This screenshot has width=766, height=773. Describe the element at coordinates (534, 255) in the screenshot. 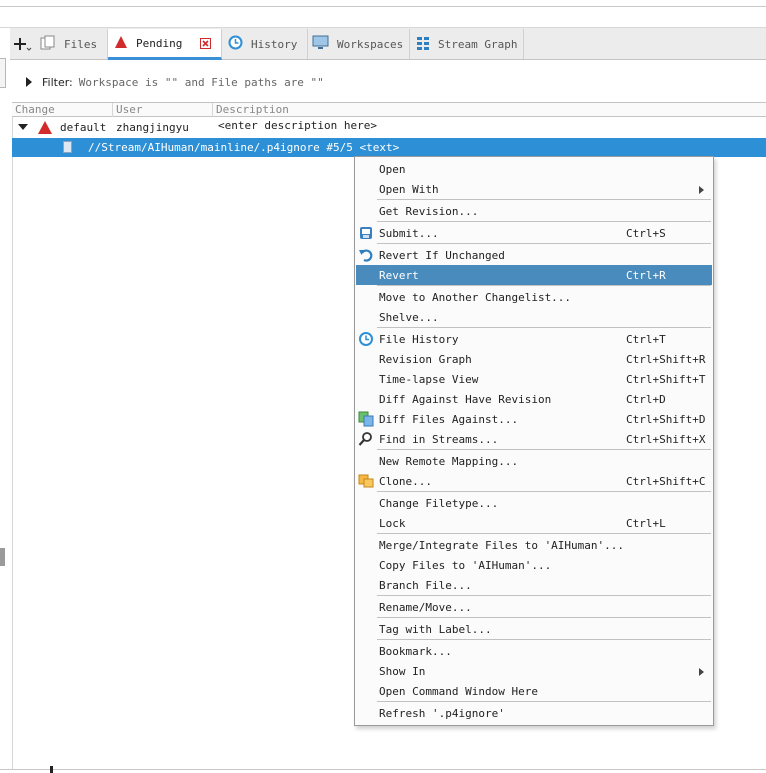

I see `menu-item-revert-if-unchanged: Revert If Unchanged` at that location.